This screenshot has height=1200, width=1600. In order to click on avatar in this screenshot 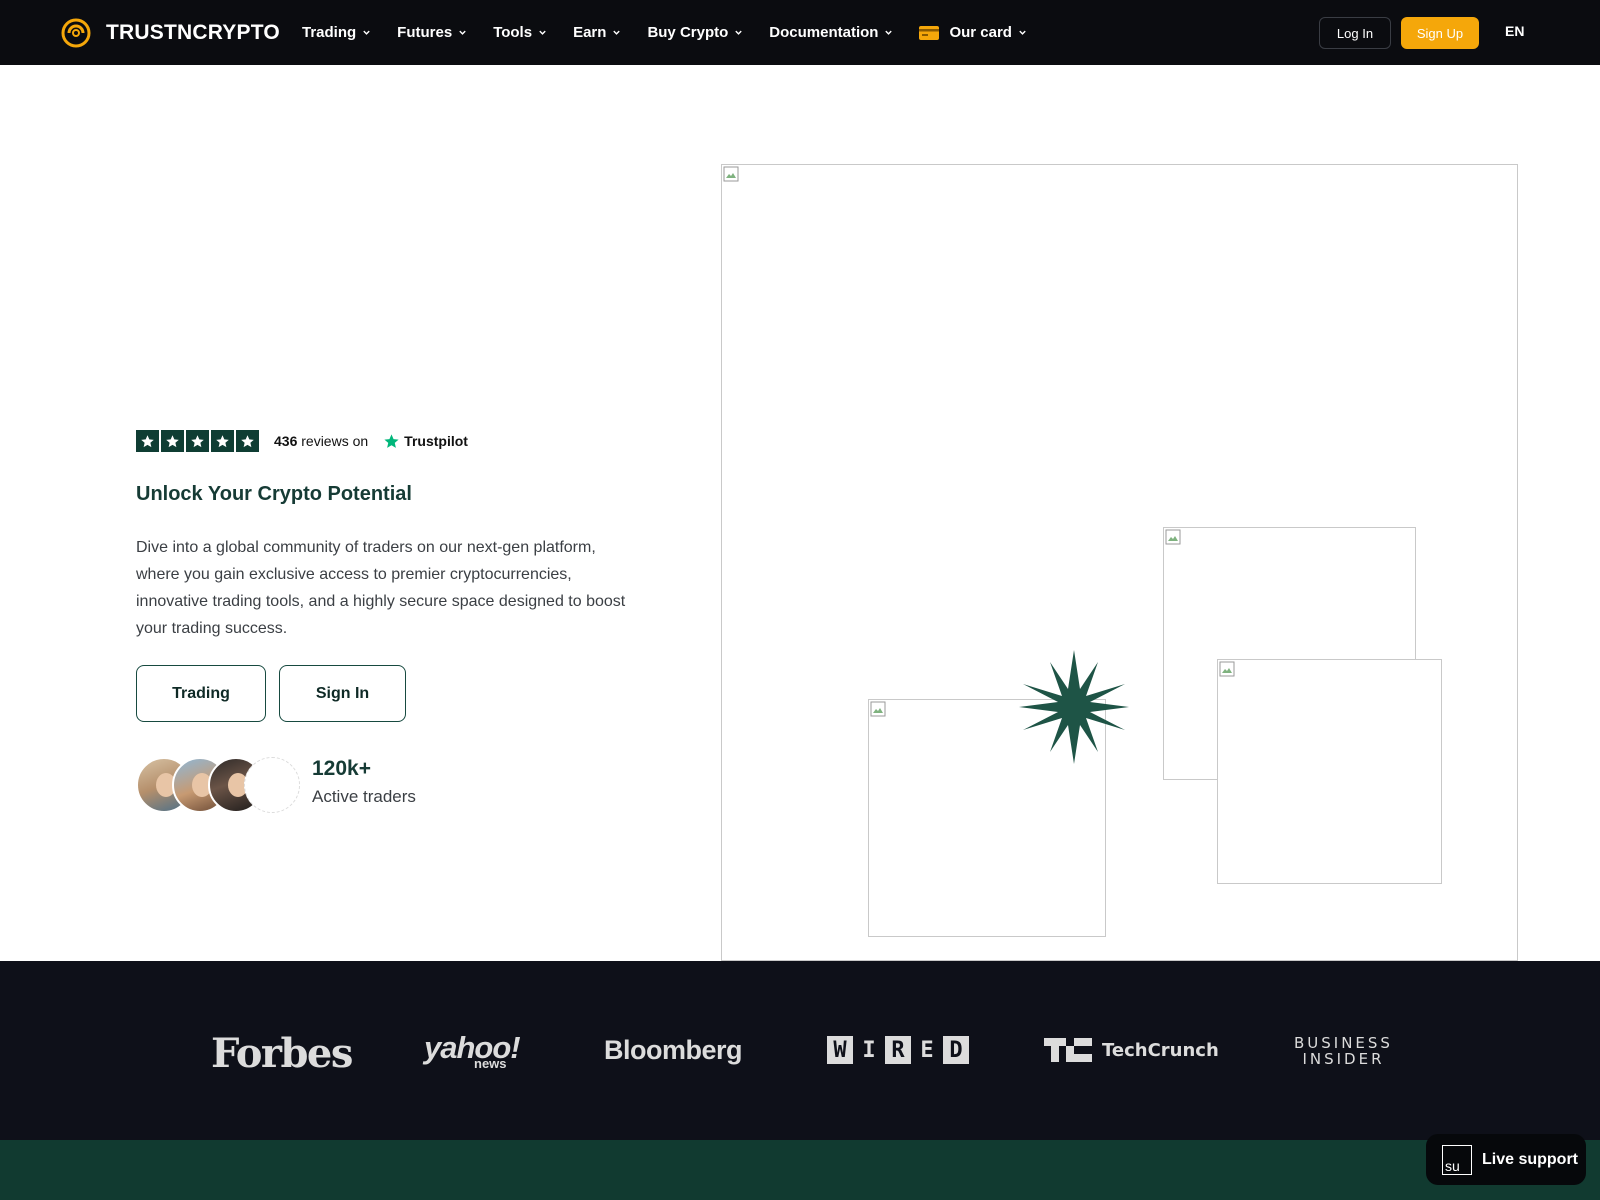, I will do `click(272, 785)`.